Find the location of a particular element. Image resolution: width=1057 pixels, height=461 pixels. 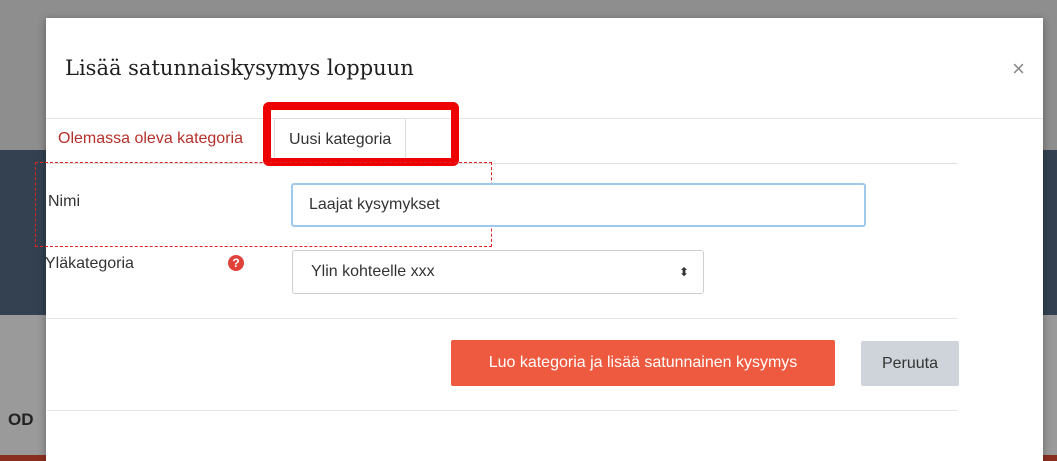

background-partial-text: OD is located at coordinates (21, 419).